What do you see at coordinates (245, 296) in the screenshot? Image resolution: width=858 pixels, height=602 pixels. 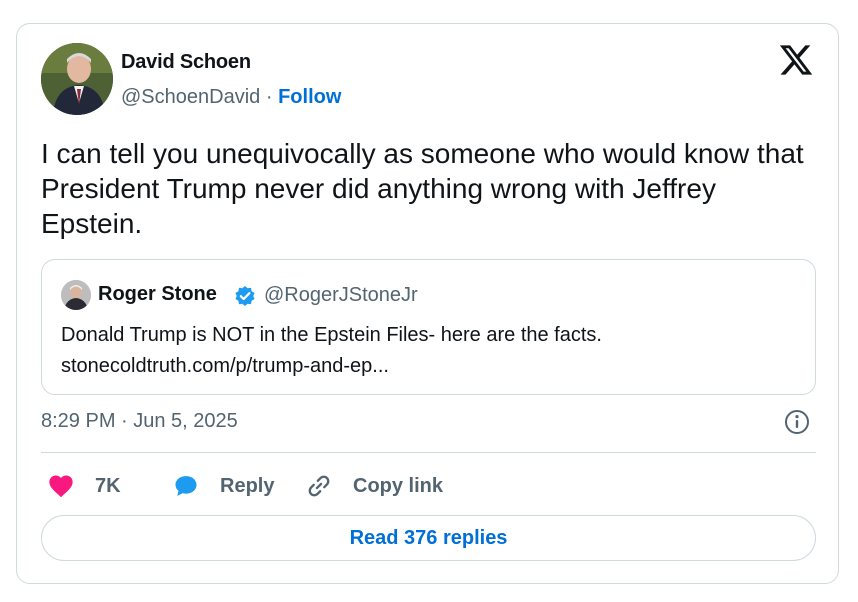 I see `verified-badge-icon` at bounding box center [245, 296].